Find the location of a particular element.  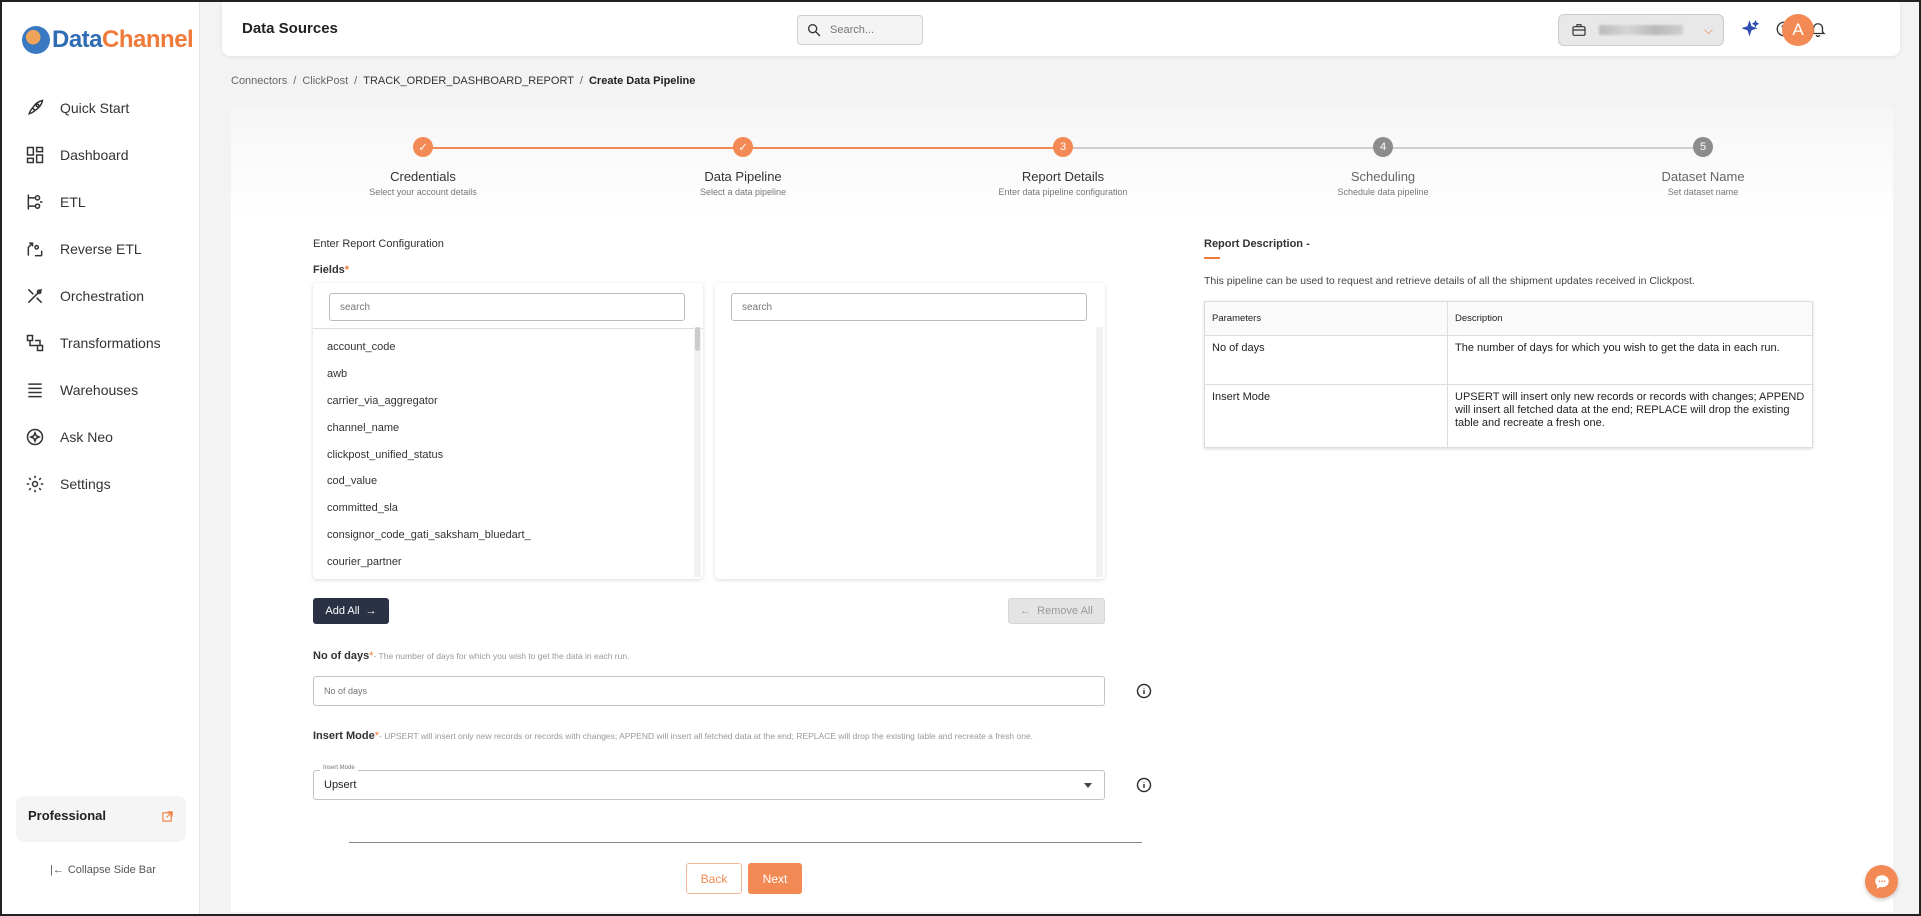

sidebar-item-etl: ETL is located at coordinates (101, 201).